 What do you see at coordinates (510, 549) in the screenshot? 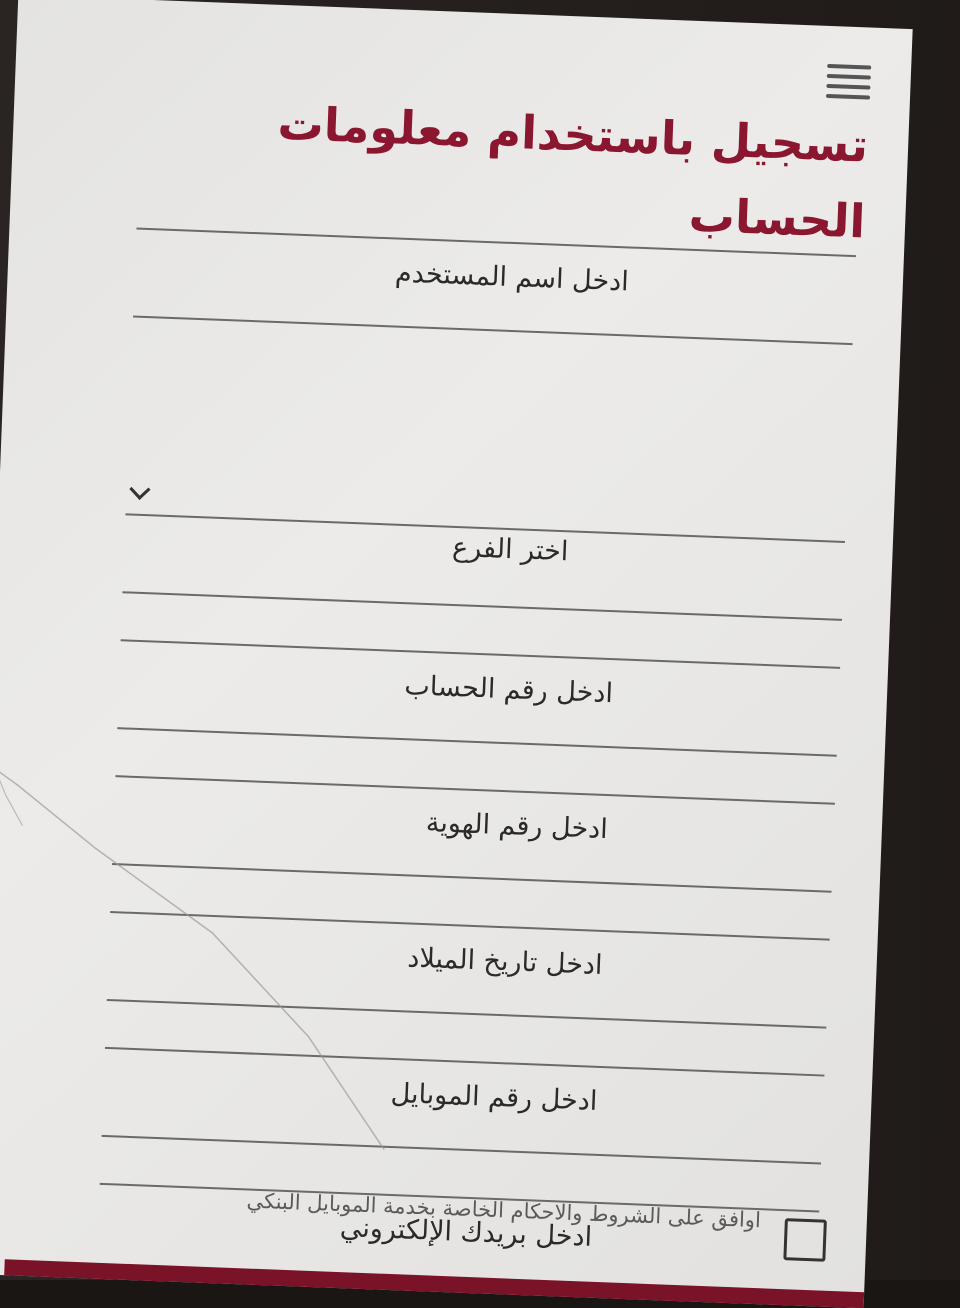
I see `branch-select-placeholder: اختر الفرع` at bounding box center [510, 549].